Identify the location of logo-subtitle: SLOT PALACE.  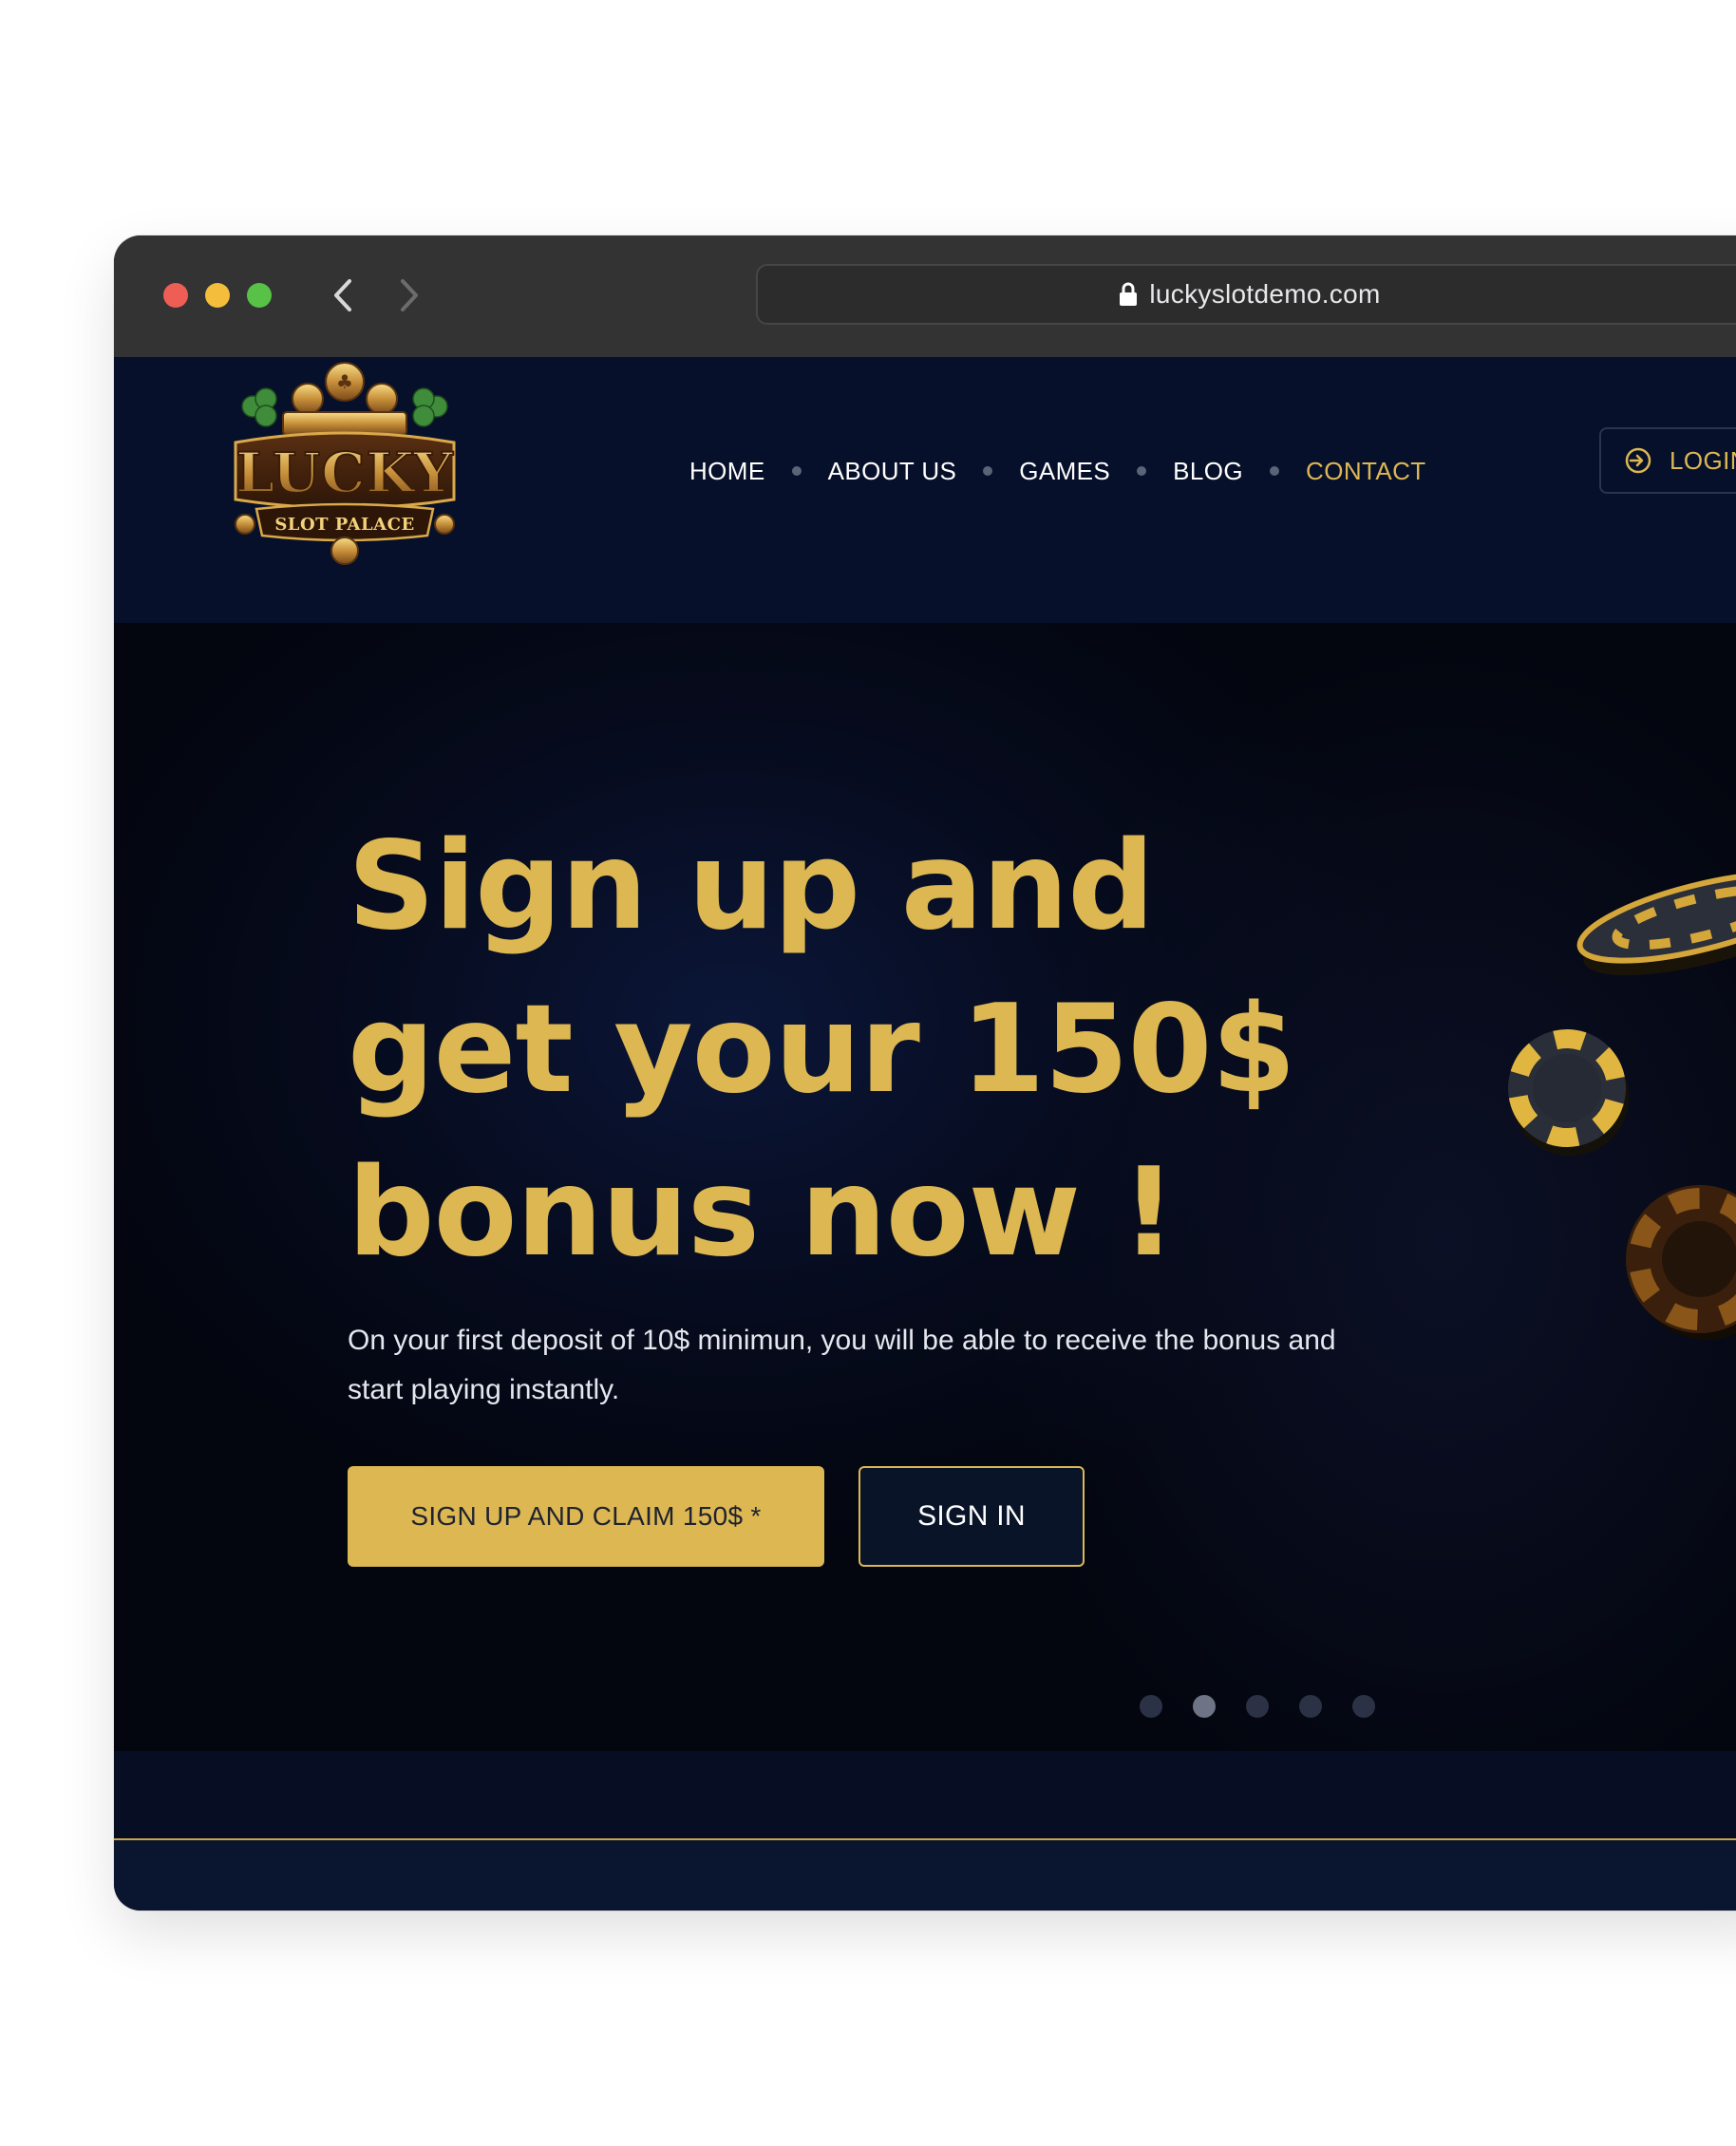
(344, 525).